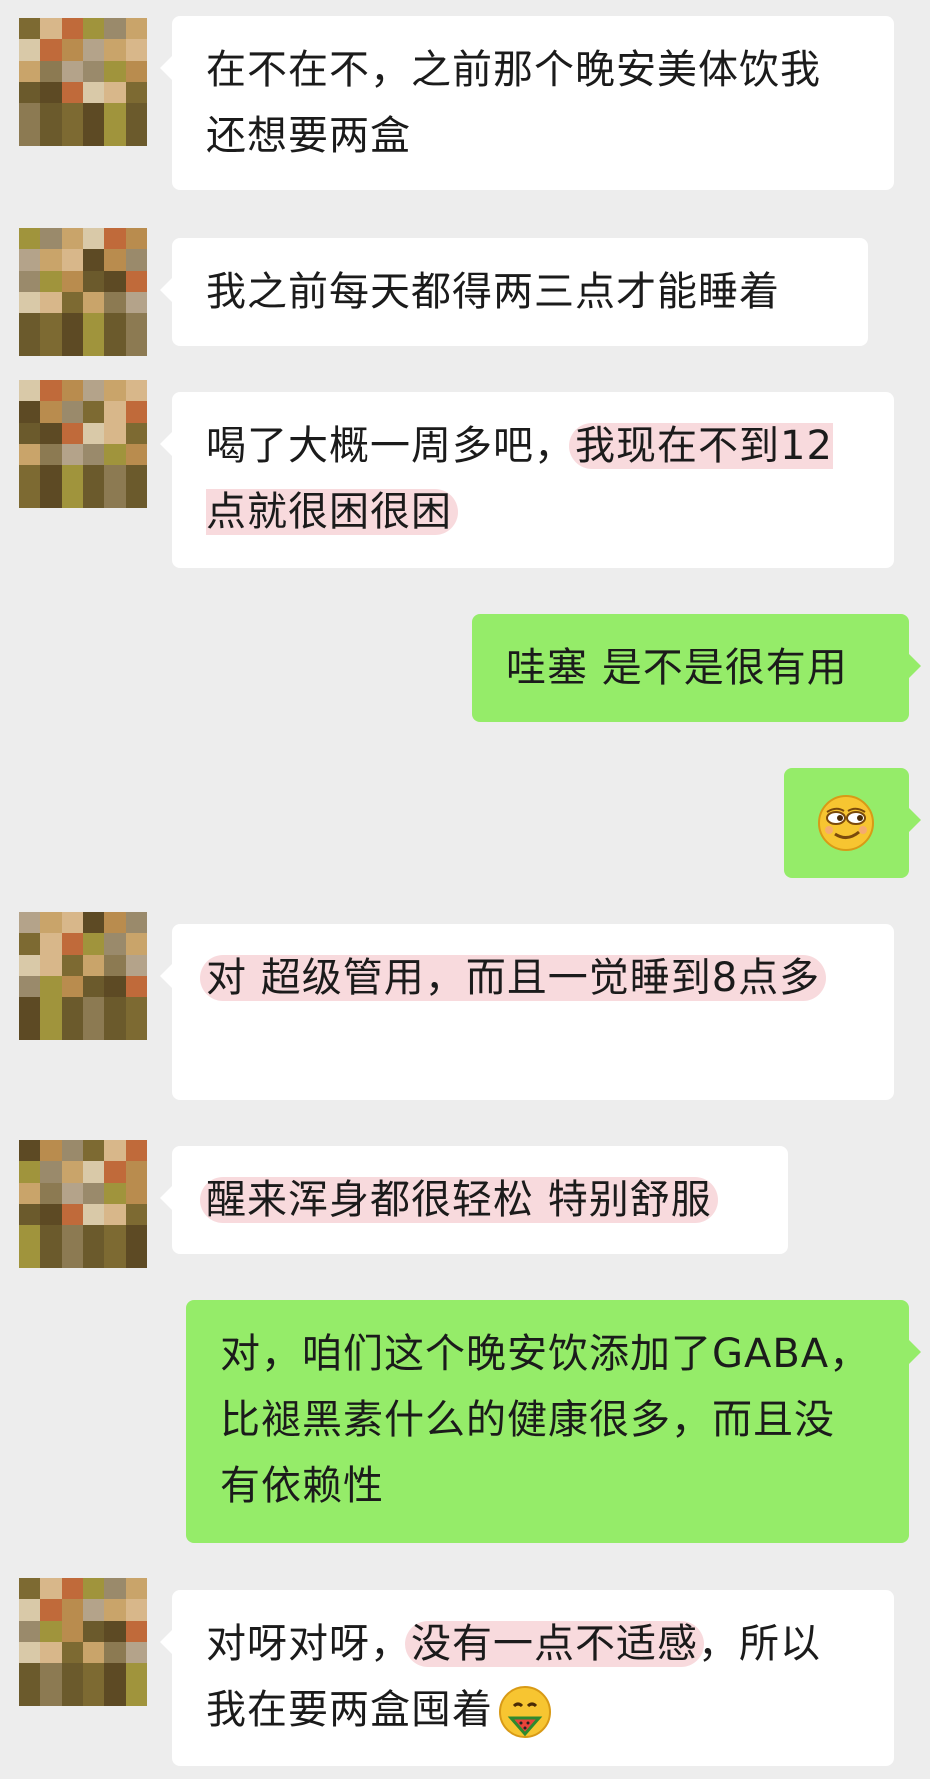 This screenshot has height=1779, width=930. What do you see at coordinates (554, 1644) in the screenshot?
I see `highlighted-text: 没有一点不适感` at bounding box center [554, 1644].